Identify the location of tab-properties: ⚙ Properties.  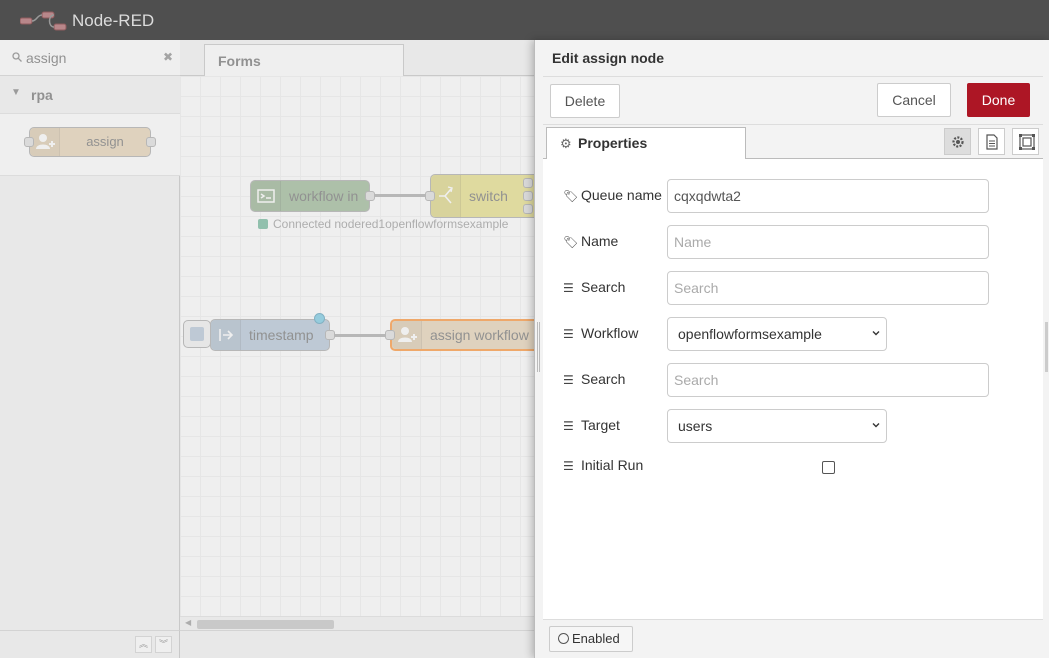
(646, 143).